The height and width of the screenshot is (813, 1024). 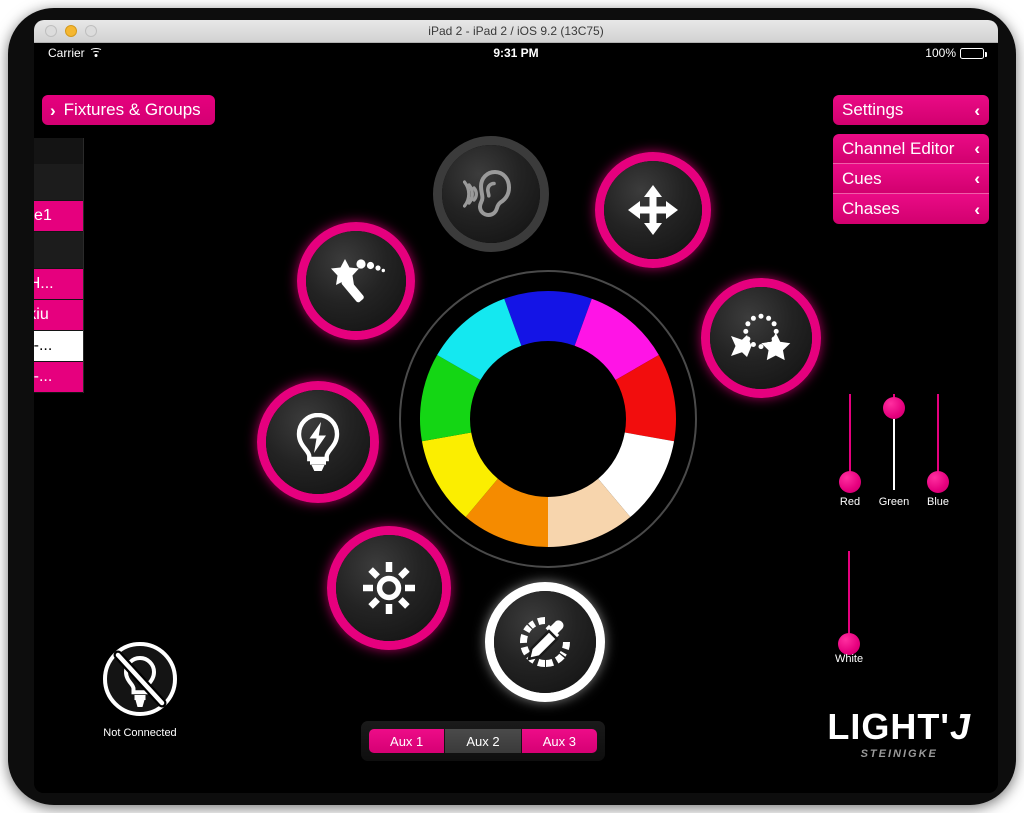 What do you see at coordinates (849, 659) in the screenshot?
I see `slider-label: White` at bounding box center [849, 659].